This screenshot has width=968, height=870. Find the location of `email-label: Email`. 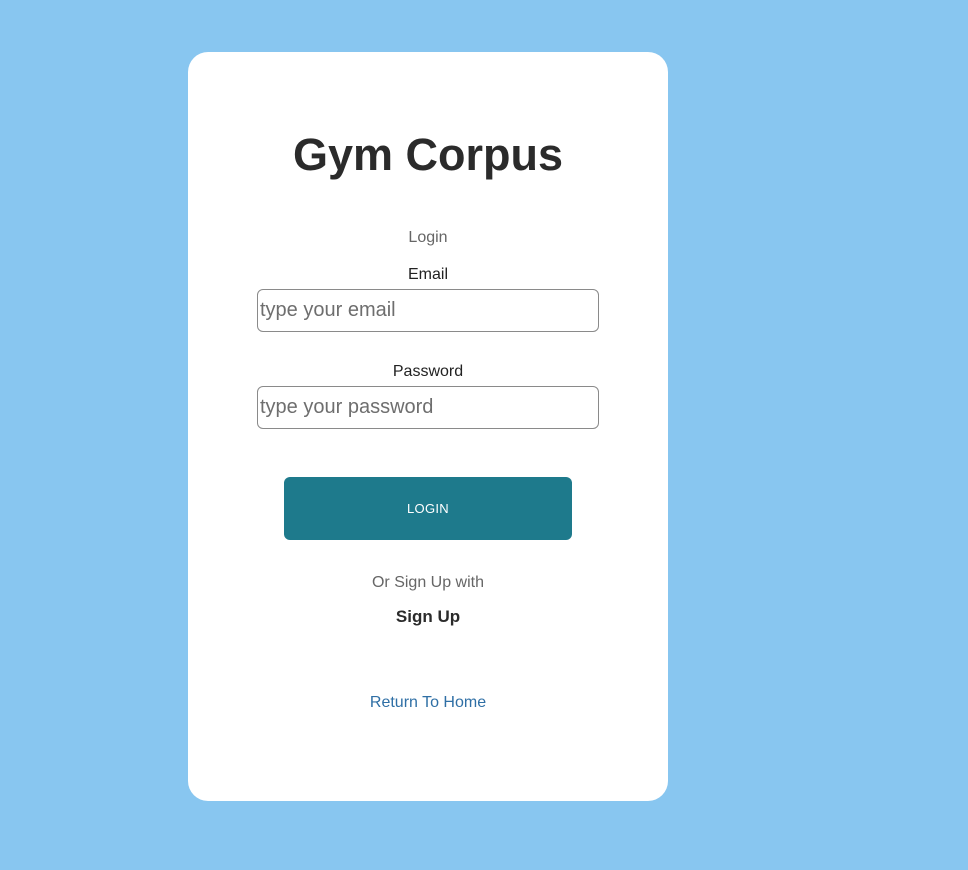

email-label: Email is located at coordinates (427, 274).